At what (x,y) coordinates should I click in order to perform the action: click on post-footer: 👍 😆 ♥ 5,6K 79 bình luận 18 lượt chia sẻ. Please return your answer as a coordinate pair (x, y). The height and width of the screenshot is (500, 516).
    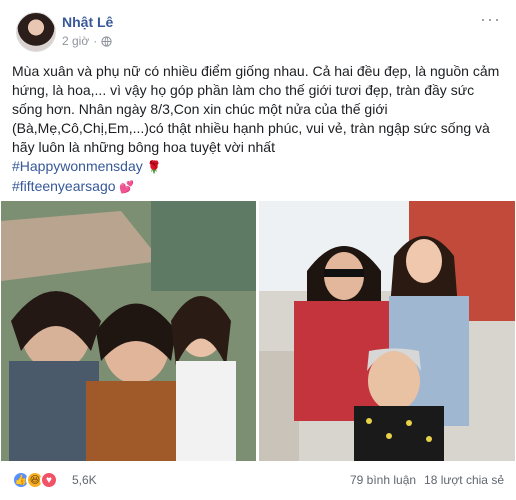
    Looking at the image, I should click on (258, 480).